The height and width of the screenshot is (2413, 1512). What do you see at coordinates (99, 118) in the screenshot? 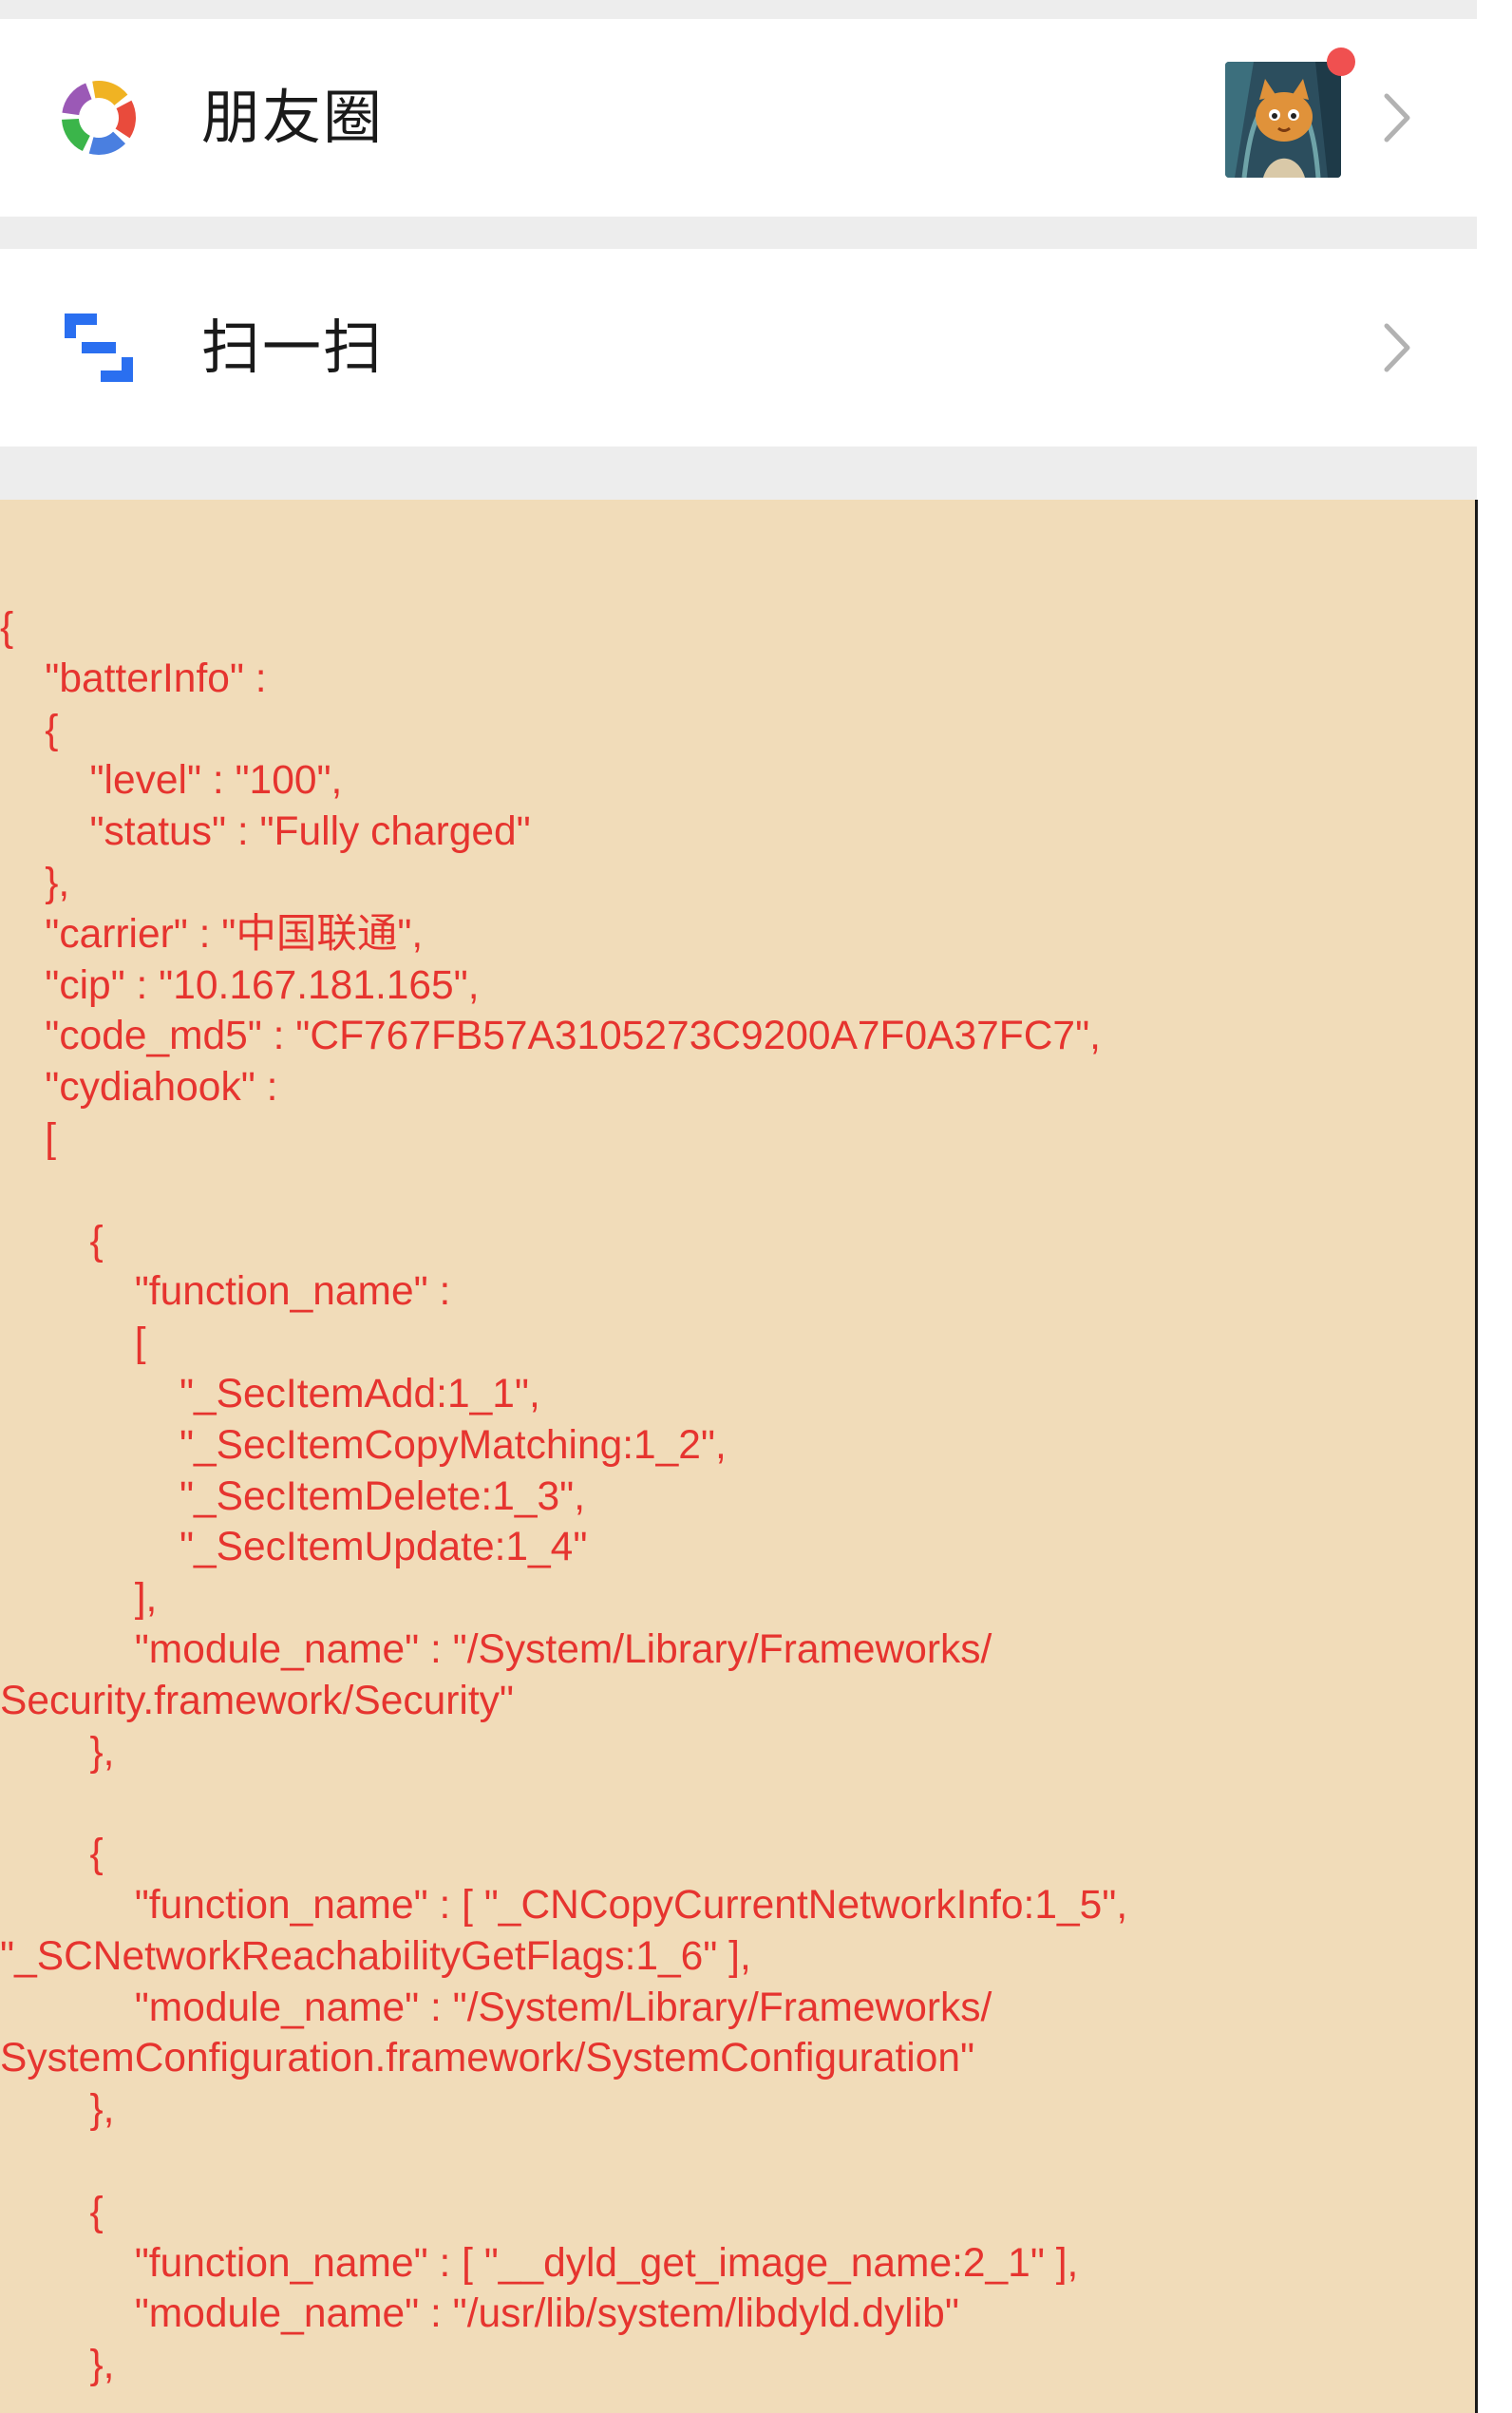
I see `moments-aperture-icon` at bounding box center [99, 118].